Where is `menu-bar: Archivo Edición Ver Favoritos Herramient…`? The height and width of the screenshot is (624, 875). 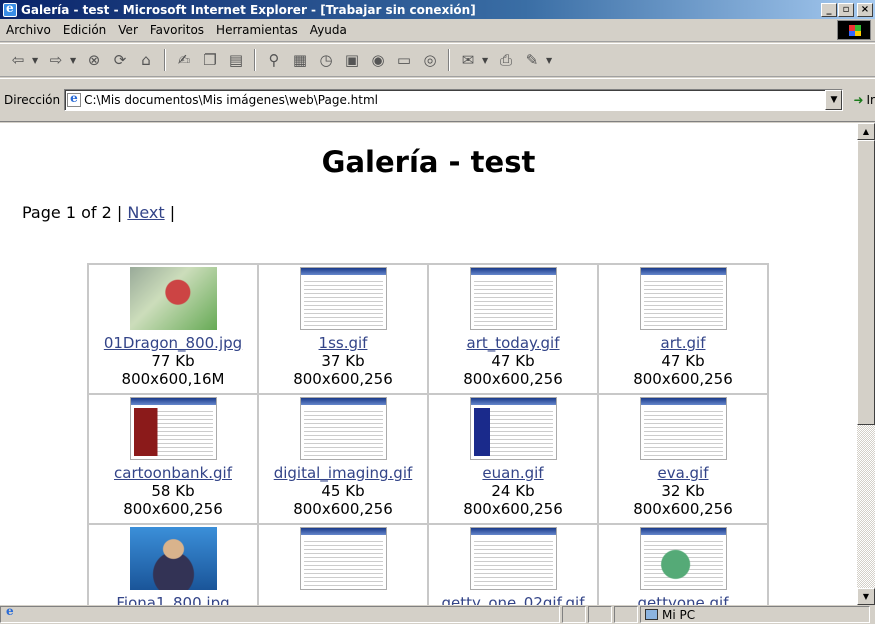 menu-bar: Archivo Edición Ver Favoritos Herramient… is located at coordinates (437, 30).